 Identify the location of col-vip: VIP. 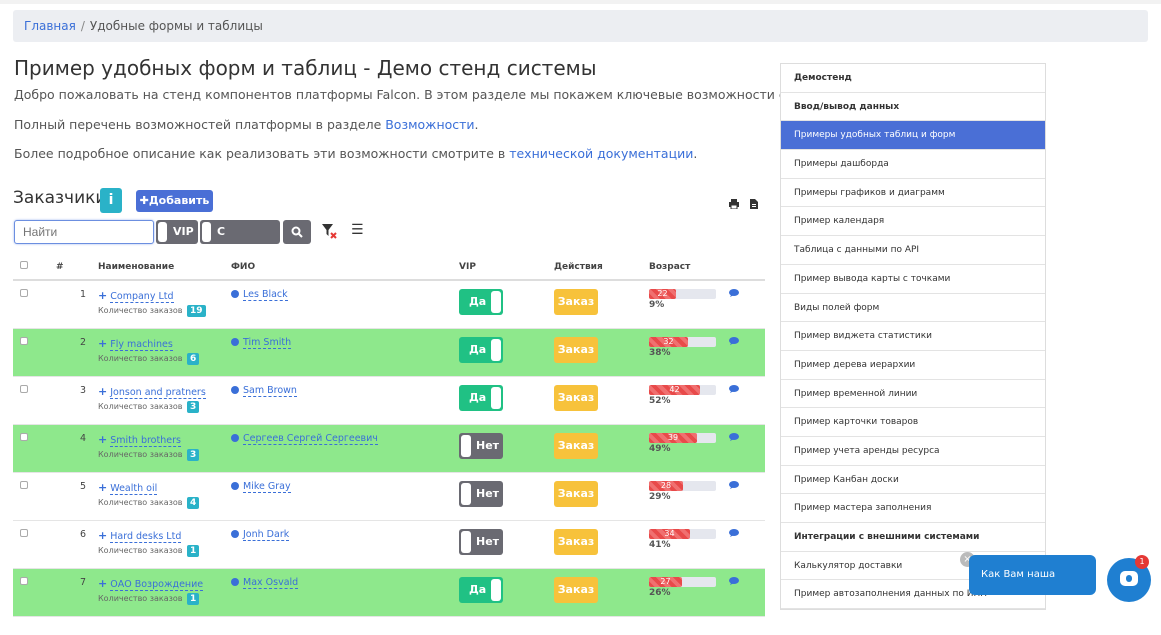
(506, 267).